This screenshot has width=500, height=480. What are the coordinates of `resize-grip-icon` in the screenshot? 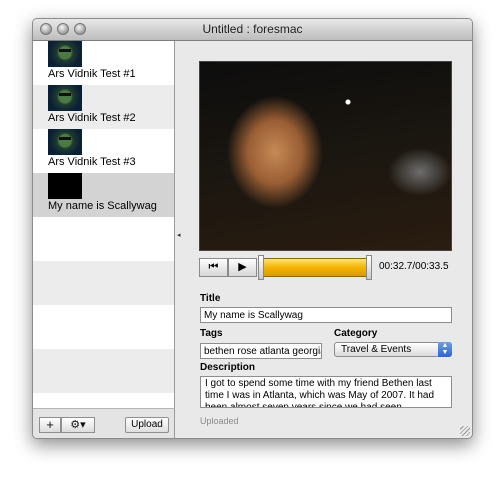 It's located at (465, 431).